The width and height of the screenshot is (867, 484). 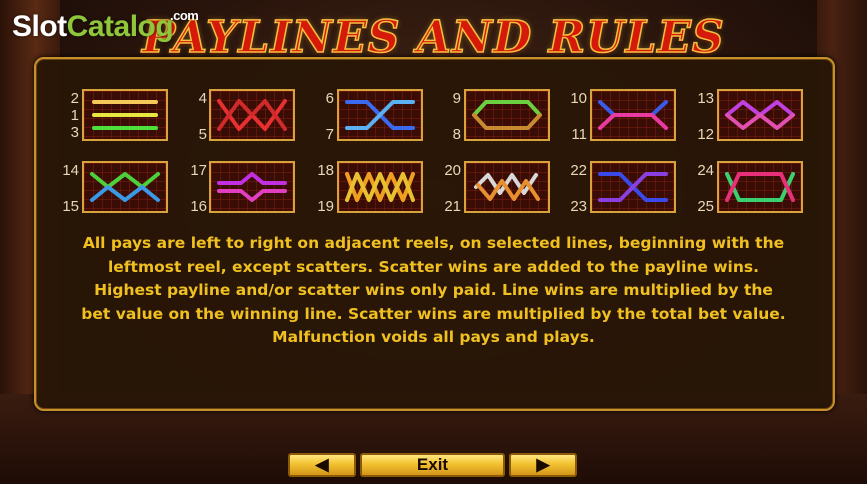 I want to click on payline-number-12: 12, so click(x=705, y=134).